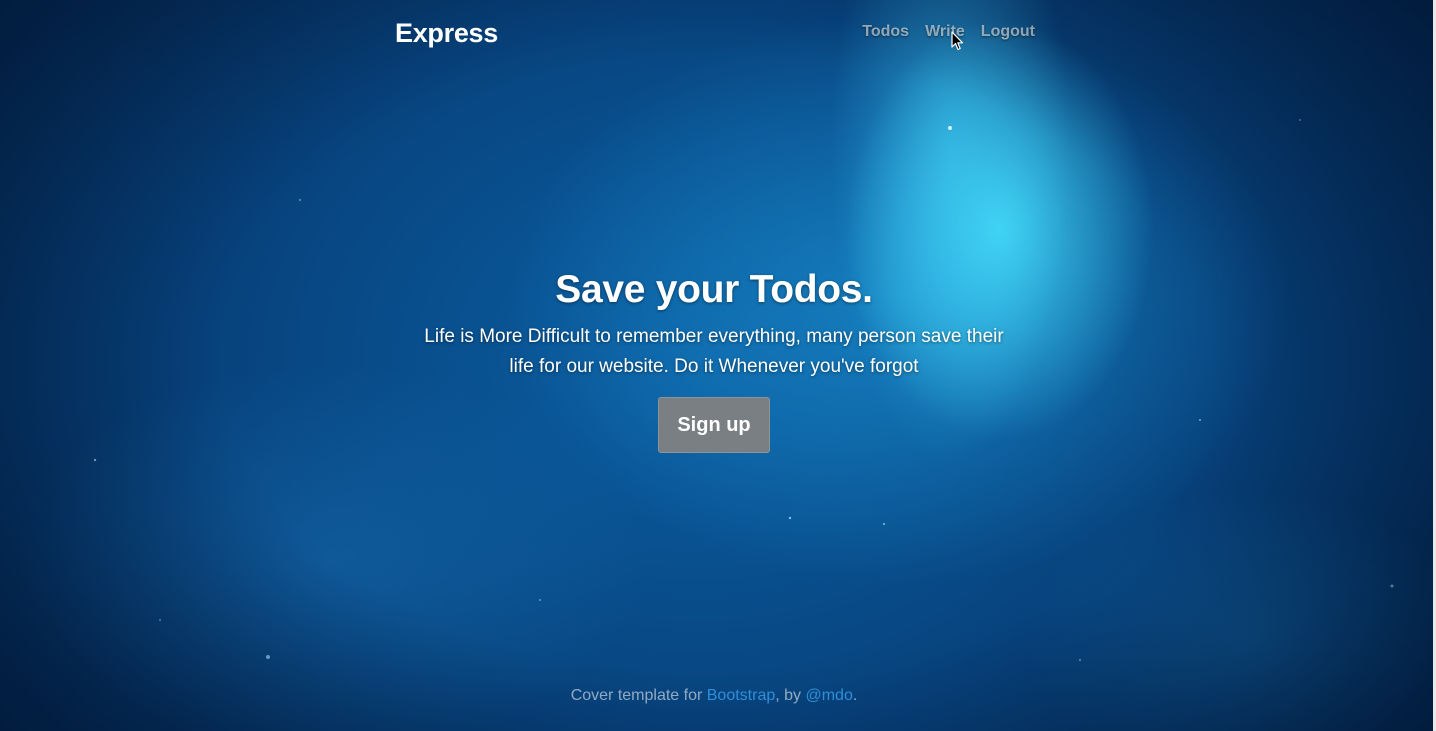  I want to click on cover-heading: Save your Todos., so click(714, 289).